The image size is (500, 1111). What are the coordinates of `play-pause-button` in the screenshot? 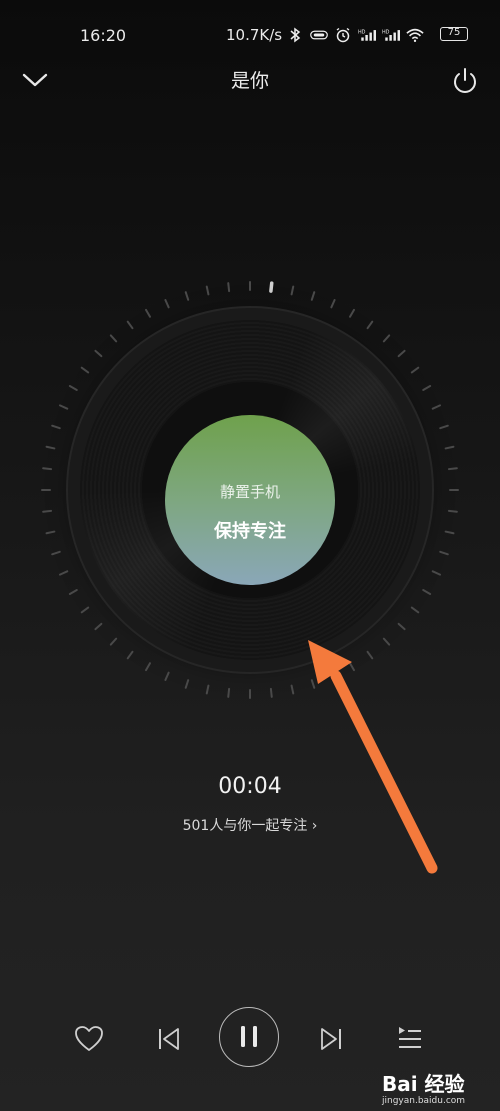 It's located at (249, 1037).